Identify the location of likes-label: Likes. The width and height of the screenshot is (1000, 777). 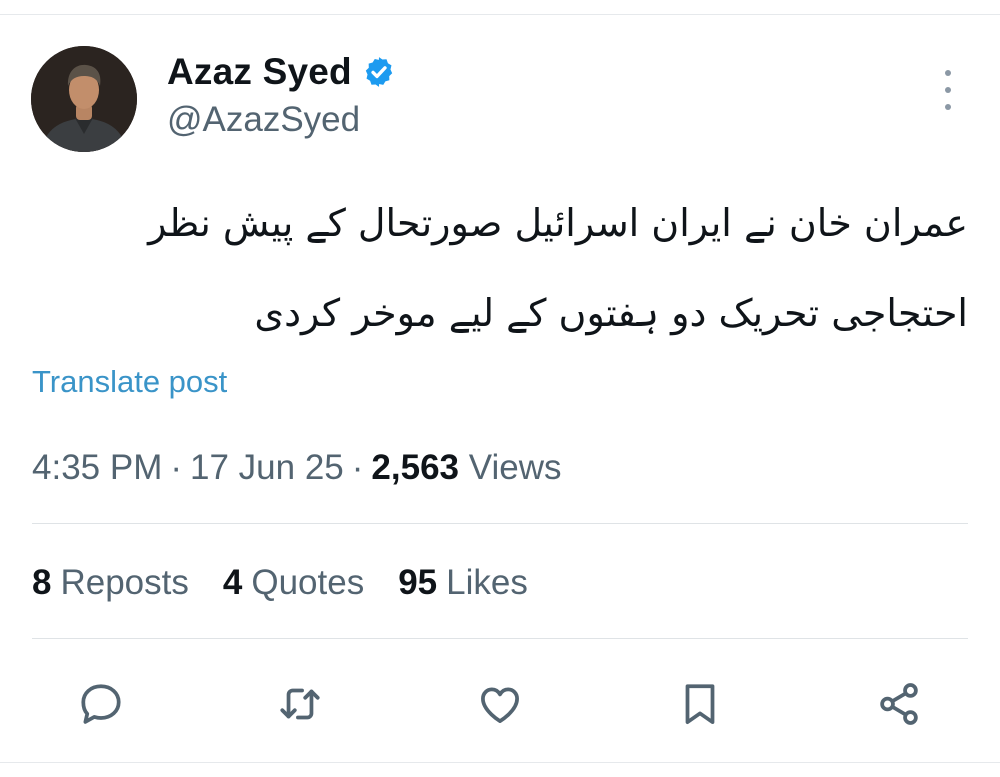
(487, 582).